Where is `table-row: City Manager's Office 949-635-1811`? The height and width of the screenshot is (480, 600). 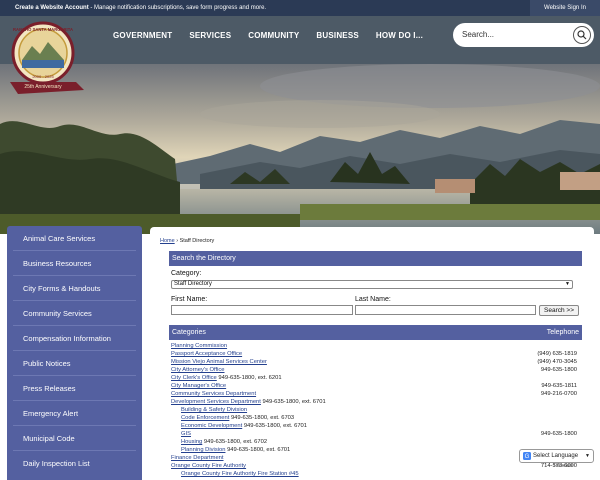 table-row: City Manager's Office 949-635-1811 is located at coordinates (374, 386).